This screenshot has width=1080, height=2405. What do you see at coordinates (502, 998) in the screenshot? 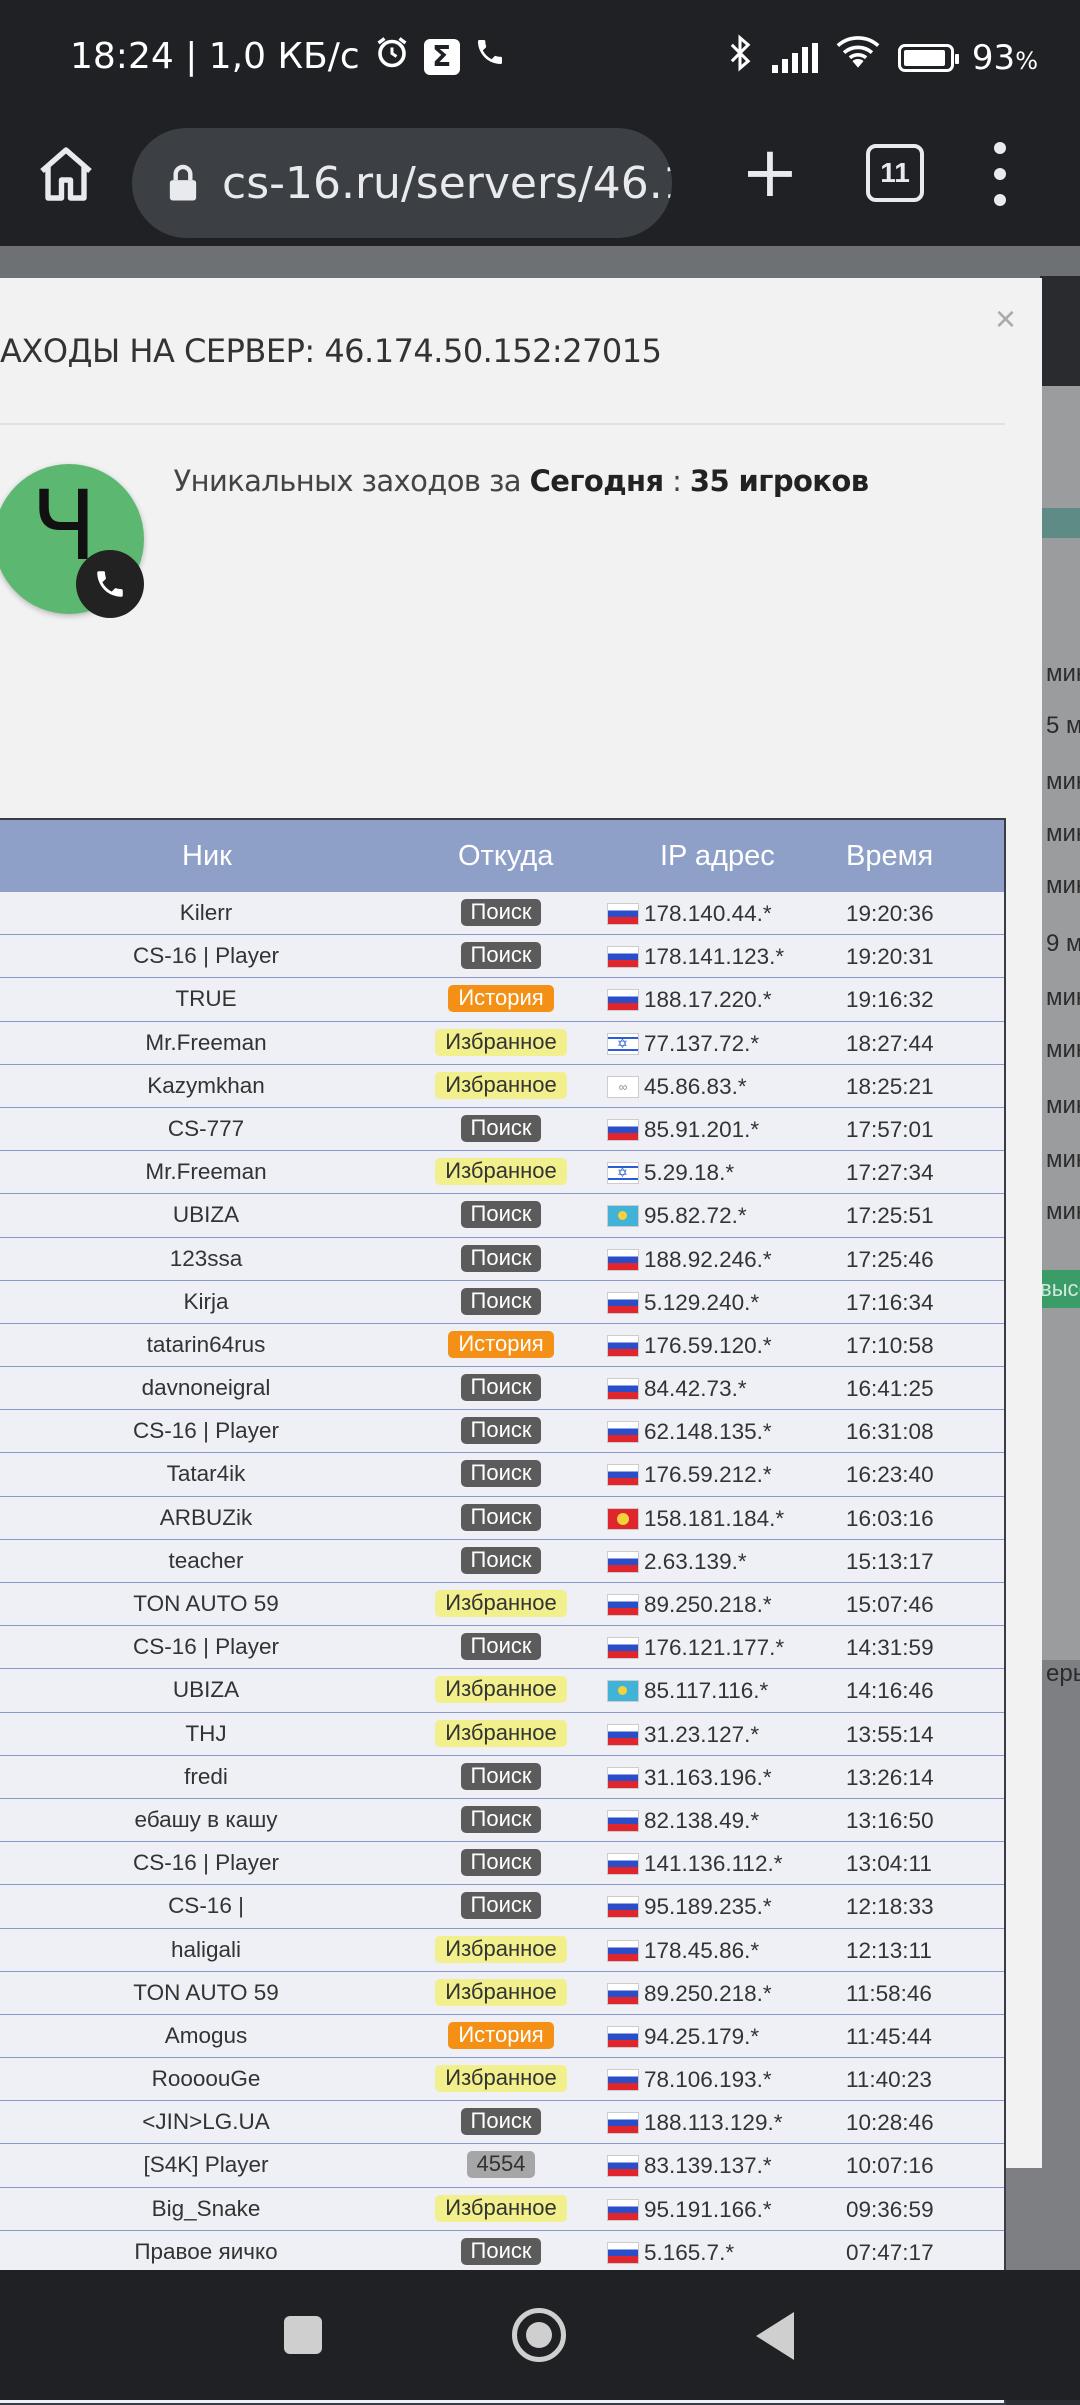
I see `table-row: TRUE История 188.17.220.* 19:16:32` at bounding box center [502, 998].